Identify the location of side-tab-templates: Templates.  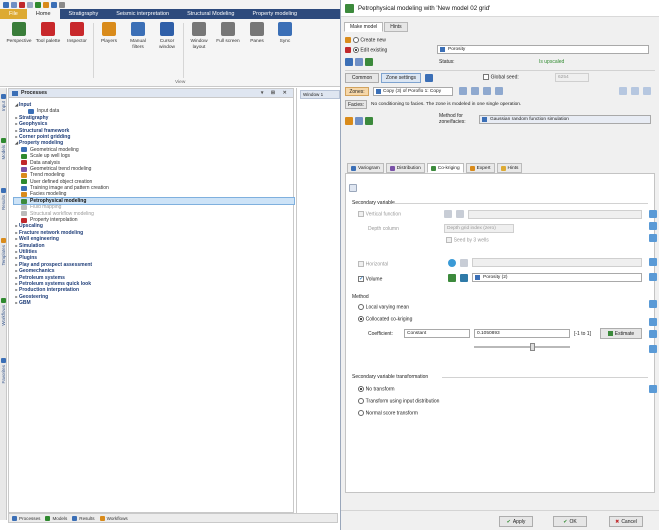
(3, 252).